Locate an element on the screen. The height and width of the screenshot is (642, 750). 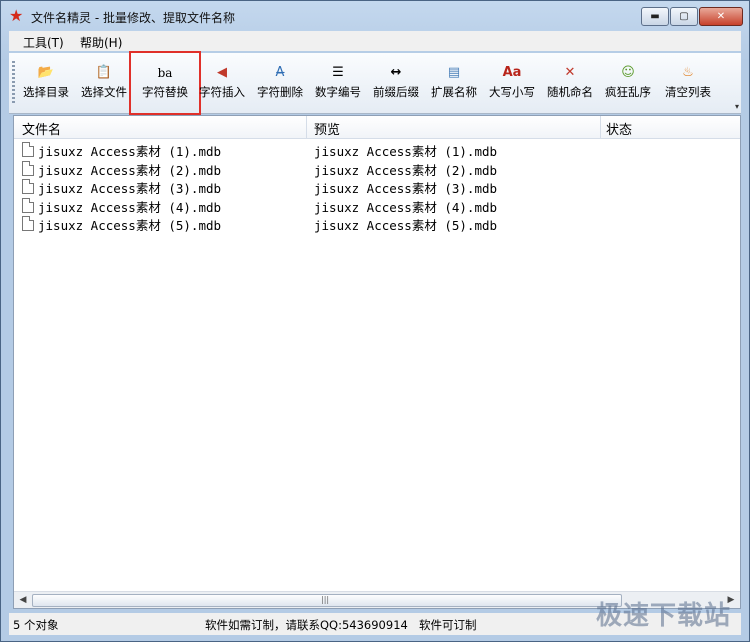
clear-list-icon: ♨ is located at coordinates (688, 72).